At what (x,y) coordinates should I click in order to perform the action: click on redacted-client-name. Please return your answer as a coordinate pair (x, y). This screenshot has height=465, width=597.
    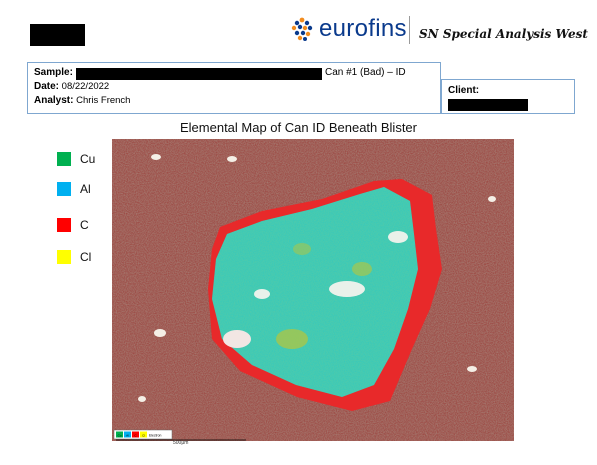
    Looking at the image, I should click on (488, 105).